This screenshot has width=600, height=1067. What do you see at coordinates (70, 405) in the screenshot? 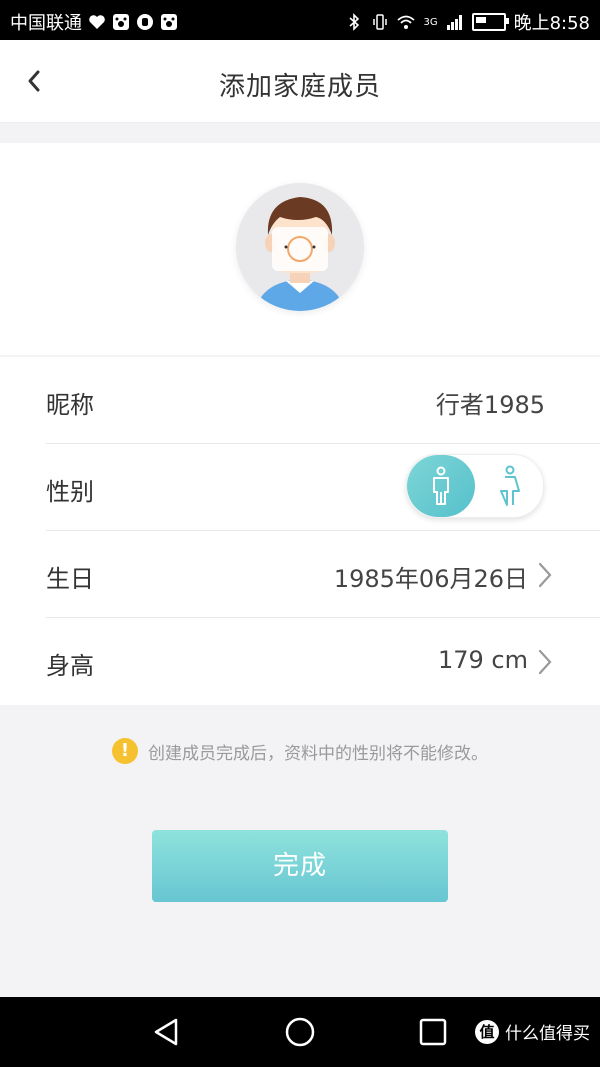
I see `nickname-label: 昵称` at bounding box center [70, 405].